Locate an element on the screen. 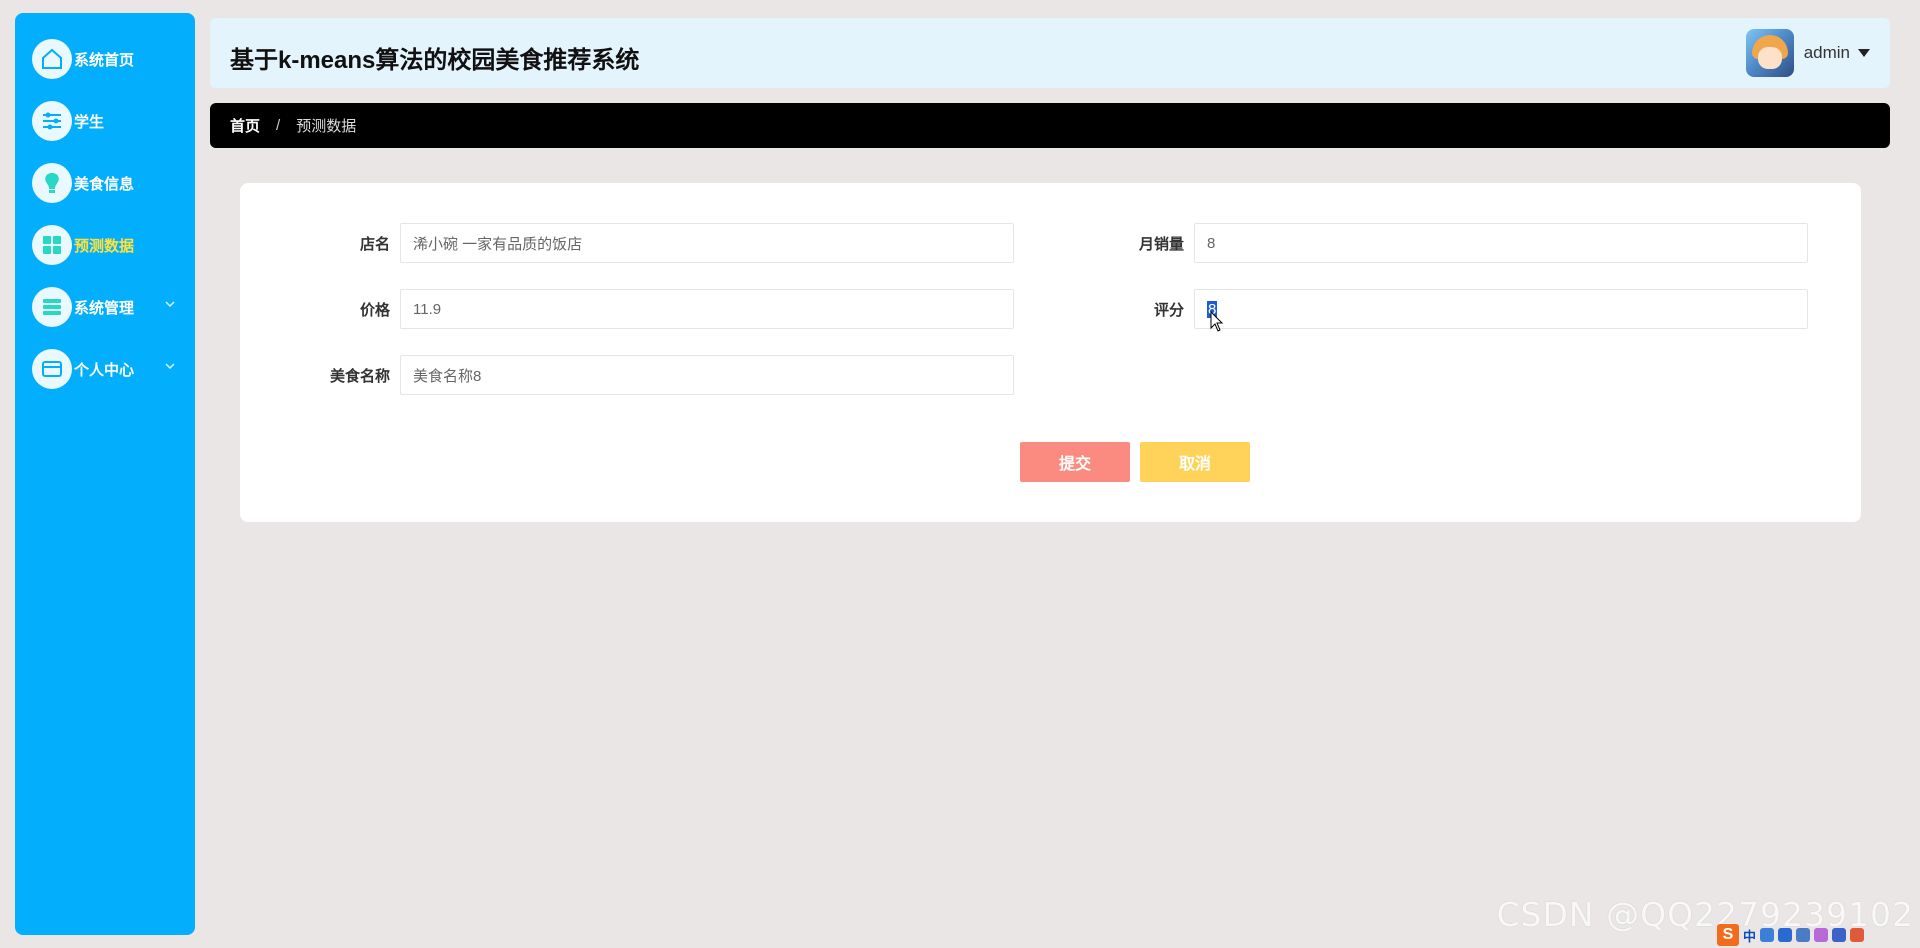 Image resolution: width=1920 pixels, height=948 pixels. breadcrumb-current: 预测数据 is located at coordinates (326, 126).